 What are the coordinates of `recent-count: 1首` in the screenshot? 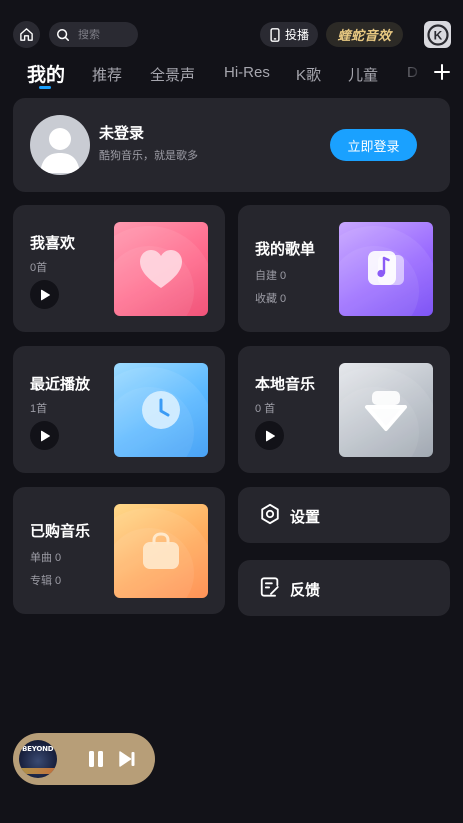 It's located at (39, 409).